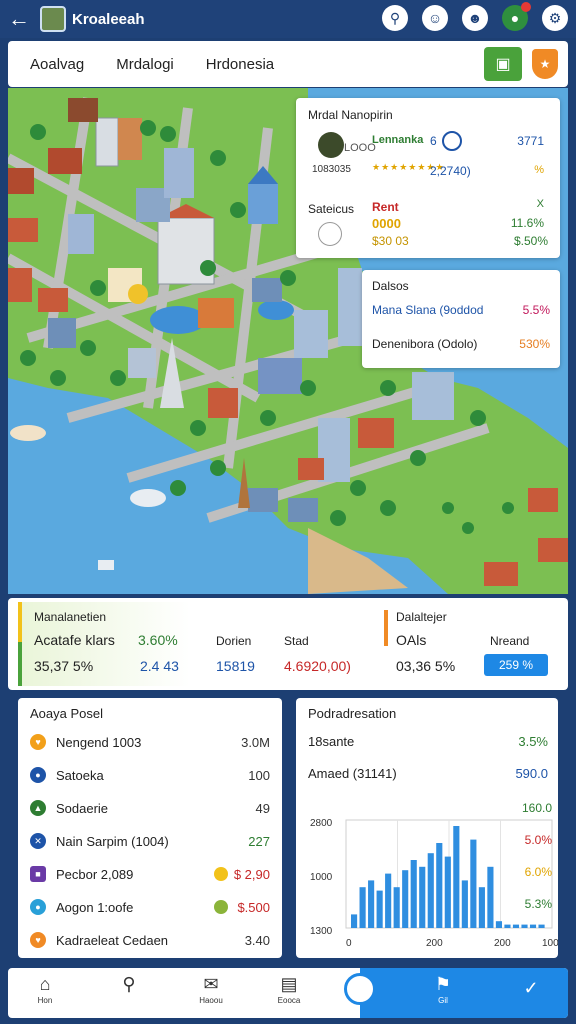 The width and height of the screenshot is (576, 1024). What do you see at coordinates (45, 984) in the screenshot?
I see `home-icon: ⌂` at bounding box center [45, 984].